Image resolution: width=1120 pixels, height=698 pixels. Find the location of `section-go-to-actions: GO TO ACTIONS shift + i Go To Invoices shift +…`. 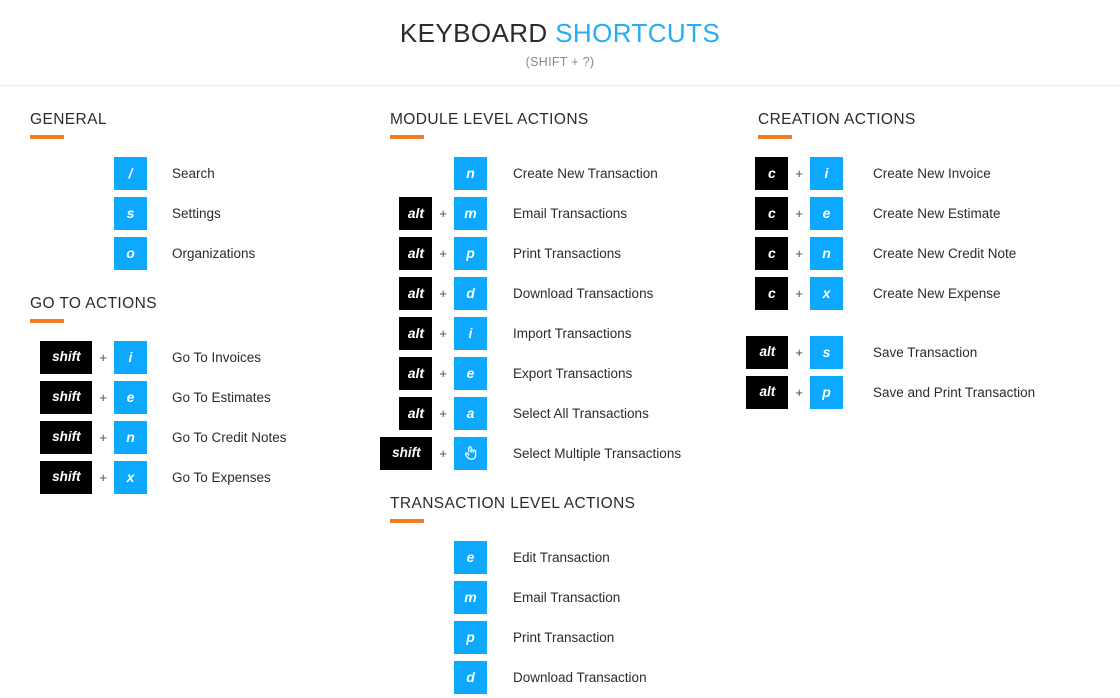

section-go-to-actions: GO TO ACTIONS shift + i Go To Invoices shift +… is located at coordinates (205, 396).